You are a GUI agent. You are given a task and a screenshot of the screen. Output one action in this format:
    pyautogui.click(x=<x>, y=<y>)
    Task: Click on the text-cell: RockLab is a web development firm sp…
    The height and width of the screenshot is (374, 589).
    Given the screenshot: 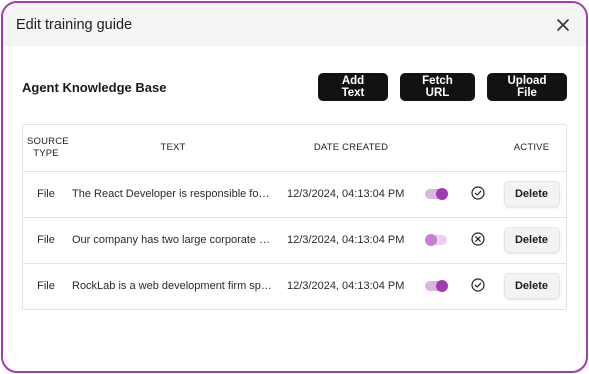 What is the action you would take?
    pyautogui.click(x=173, y=285)
    